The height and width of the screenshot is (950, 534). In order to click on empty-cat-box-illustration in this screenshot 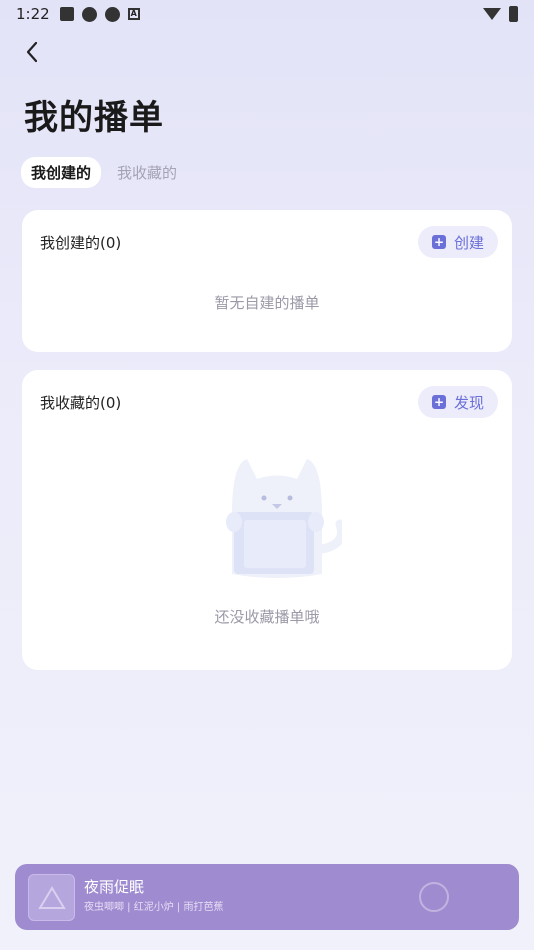, I will do `click(284, 518)`.